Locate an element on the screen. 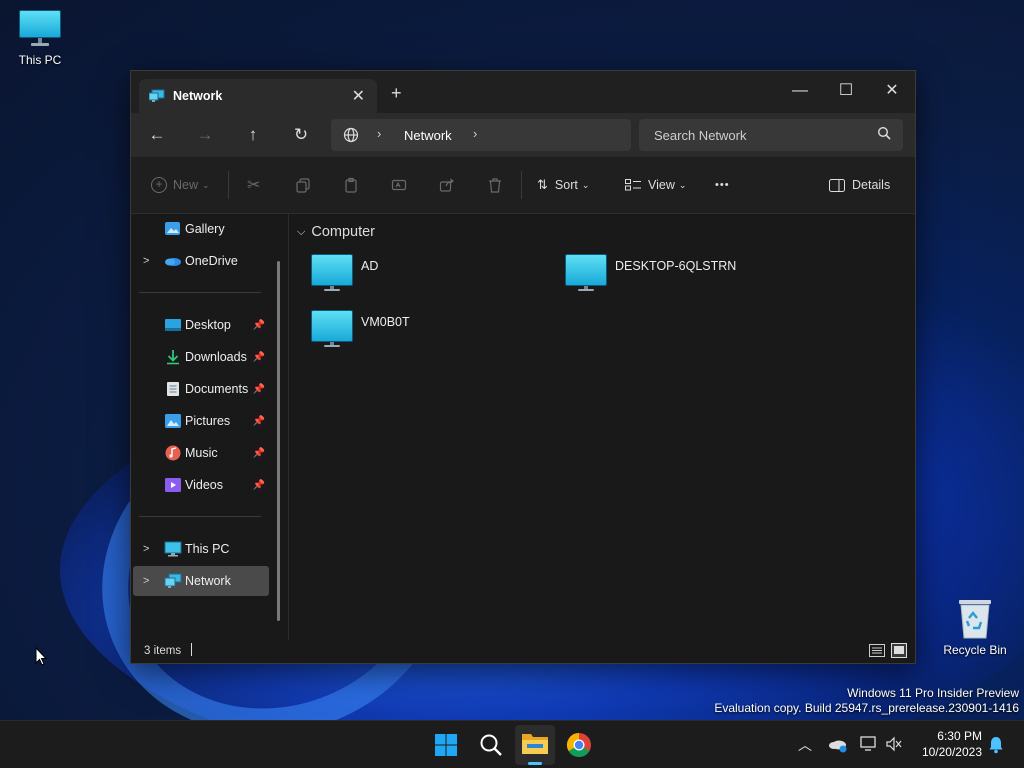 This screenshot has height=768, width=1024. sidebar-item-downloads: Downloads 📌 is located at coordinates (201, 357).